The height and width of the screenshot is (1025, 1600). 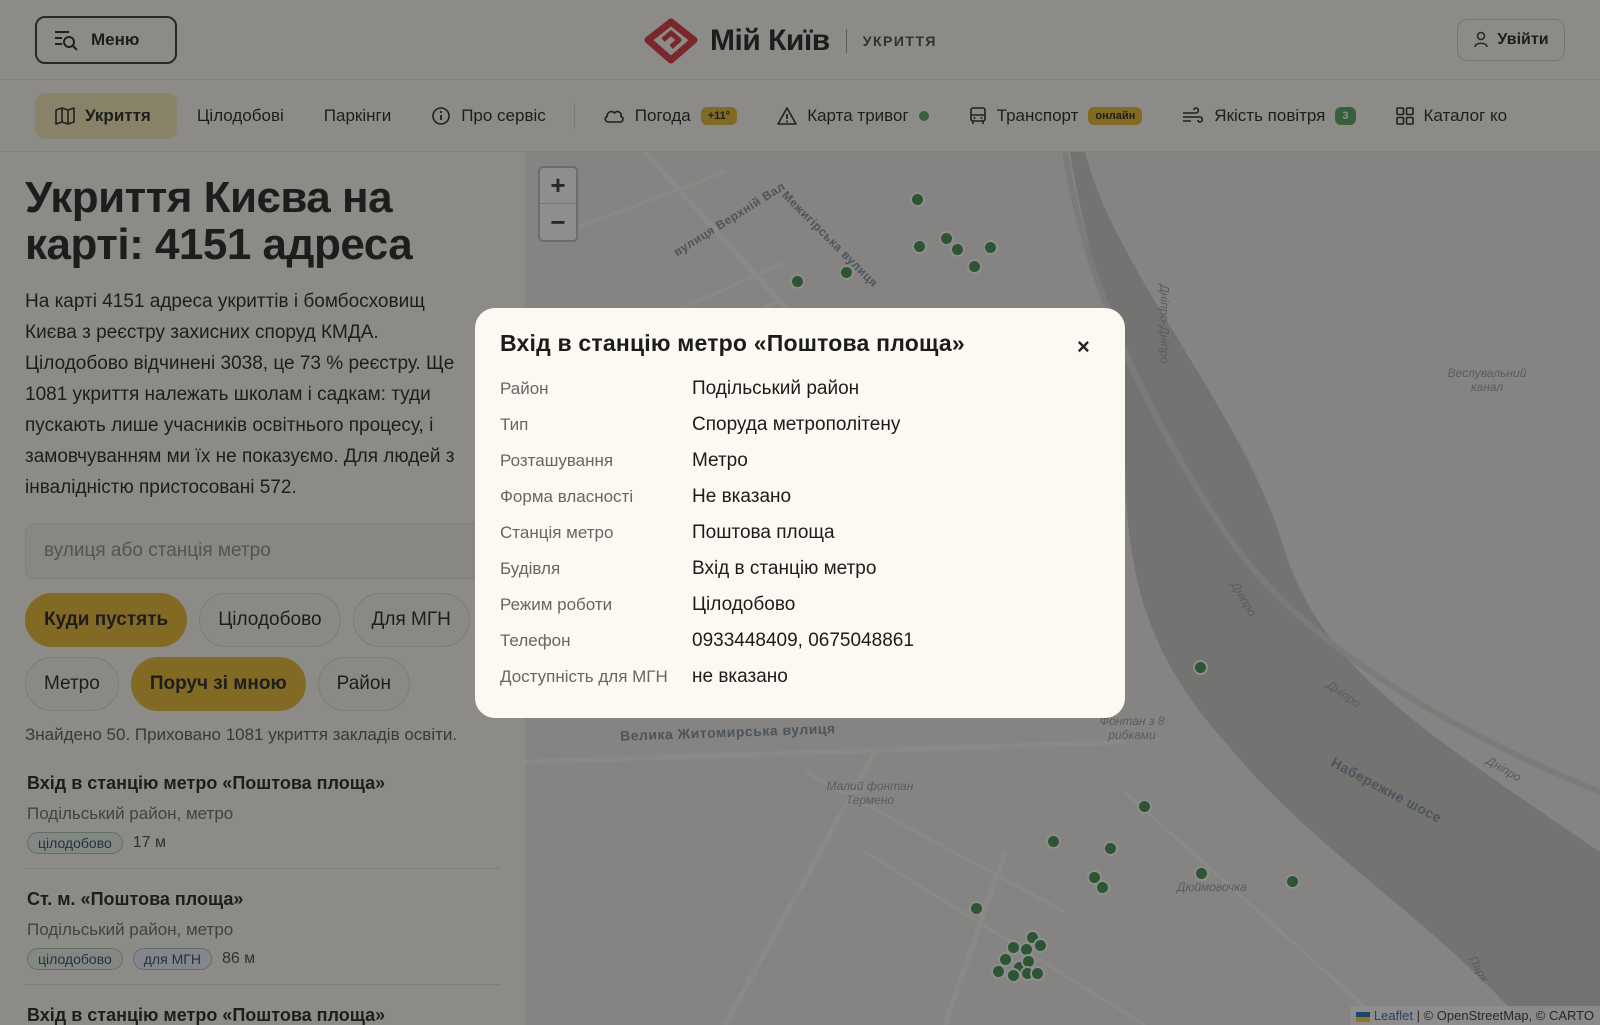 What do you see at coordinates (742, 496) in the screenshot?
I see `detail-value: Не вказано` at bounding box center [742, 496].